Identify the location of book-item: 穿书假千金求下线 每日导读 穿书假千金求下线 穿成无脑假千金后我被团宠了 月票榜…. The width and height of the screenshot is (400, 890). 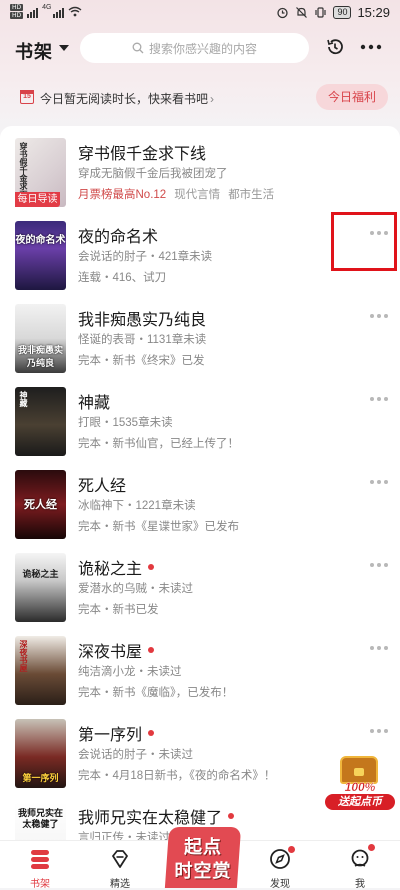
(200, 179).